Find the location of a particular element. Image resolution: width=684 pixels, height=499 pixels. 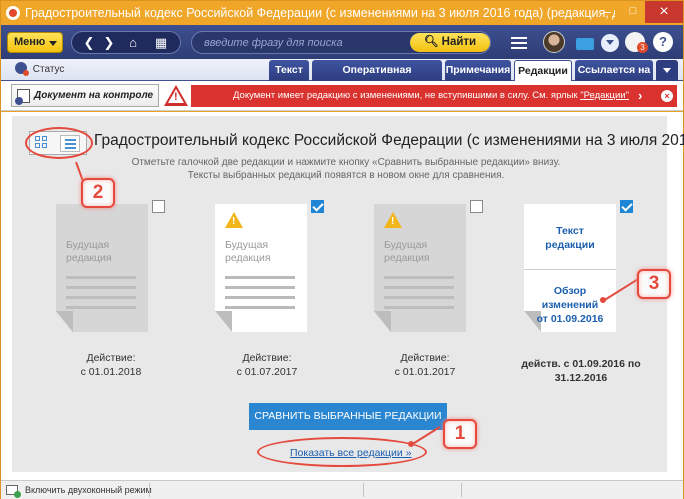

status-button: Статус is located at coordinates (40, 69).